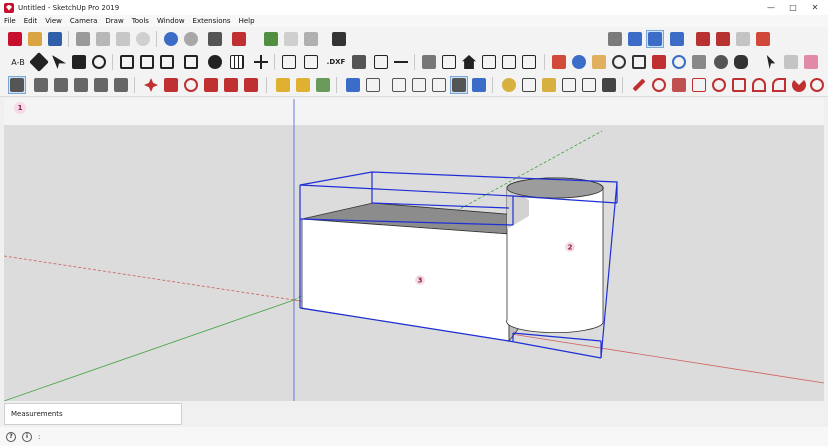  I want to click on rotate-tool-icon, so click(191, 85).